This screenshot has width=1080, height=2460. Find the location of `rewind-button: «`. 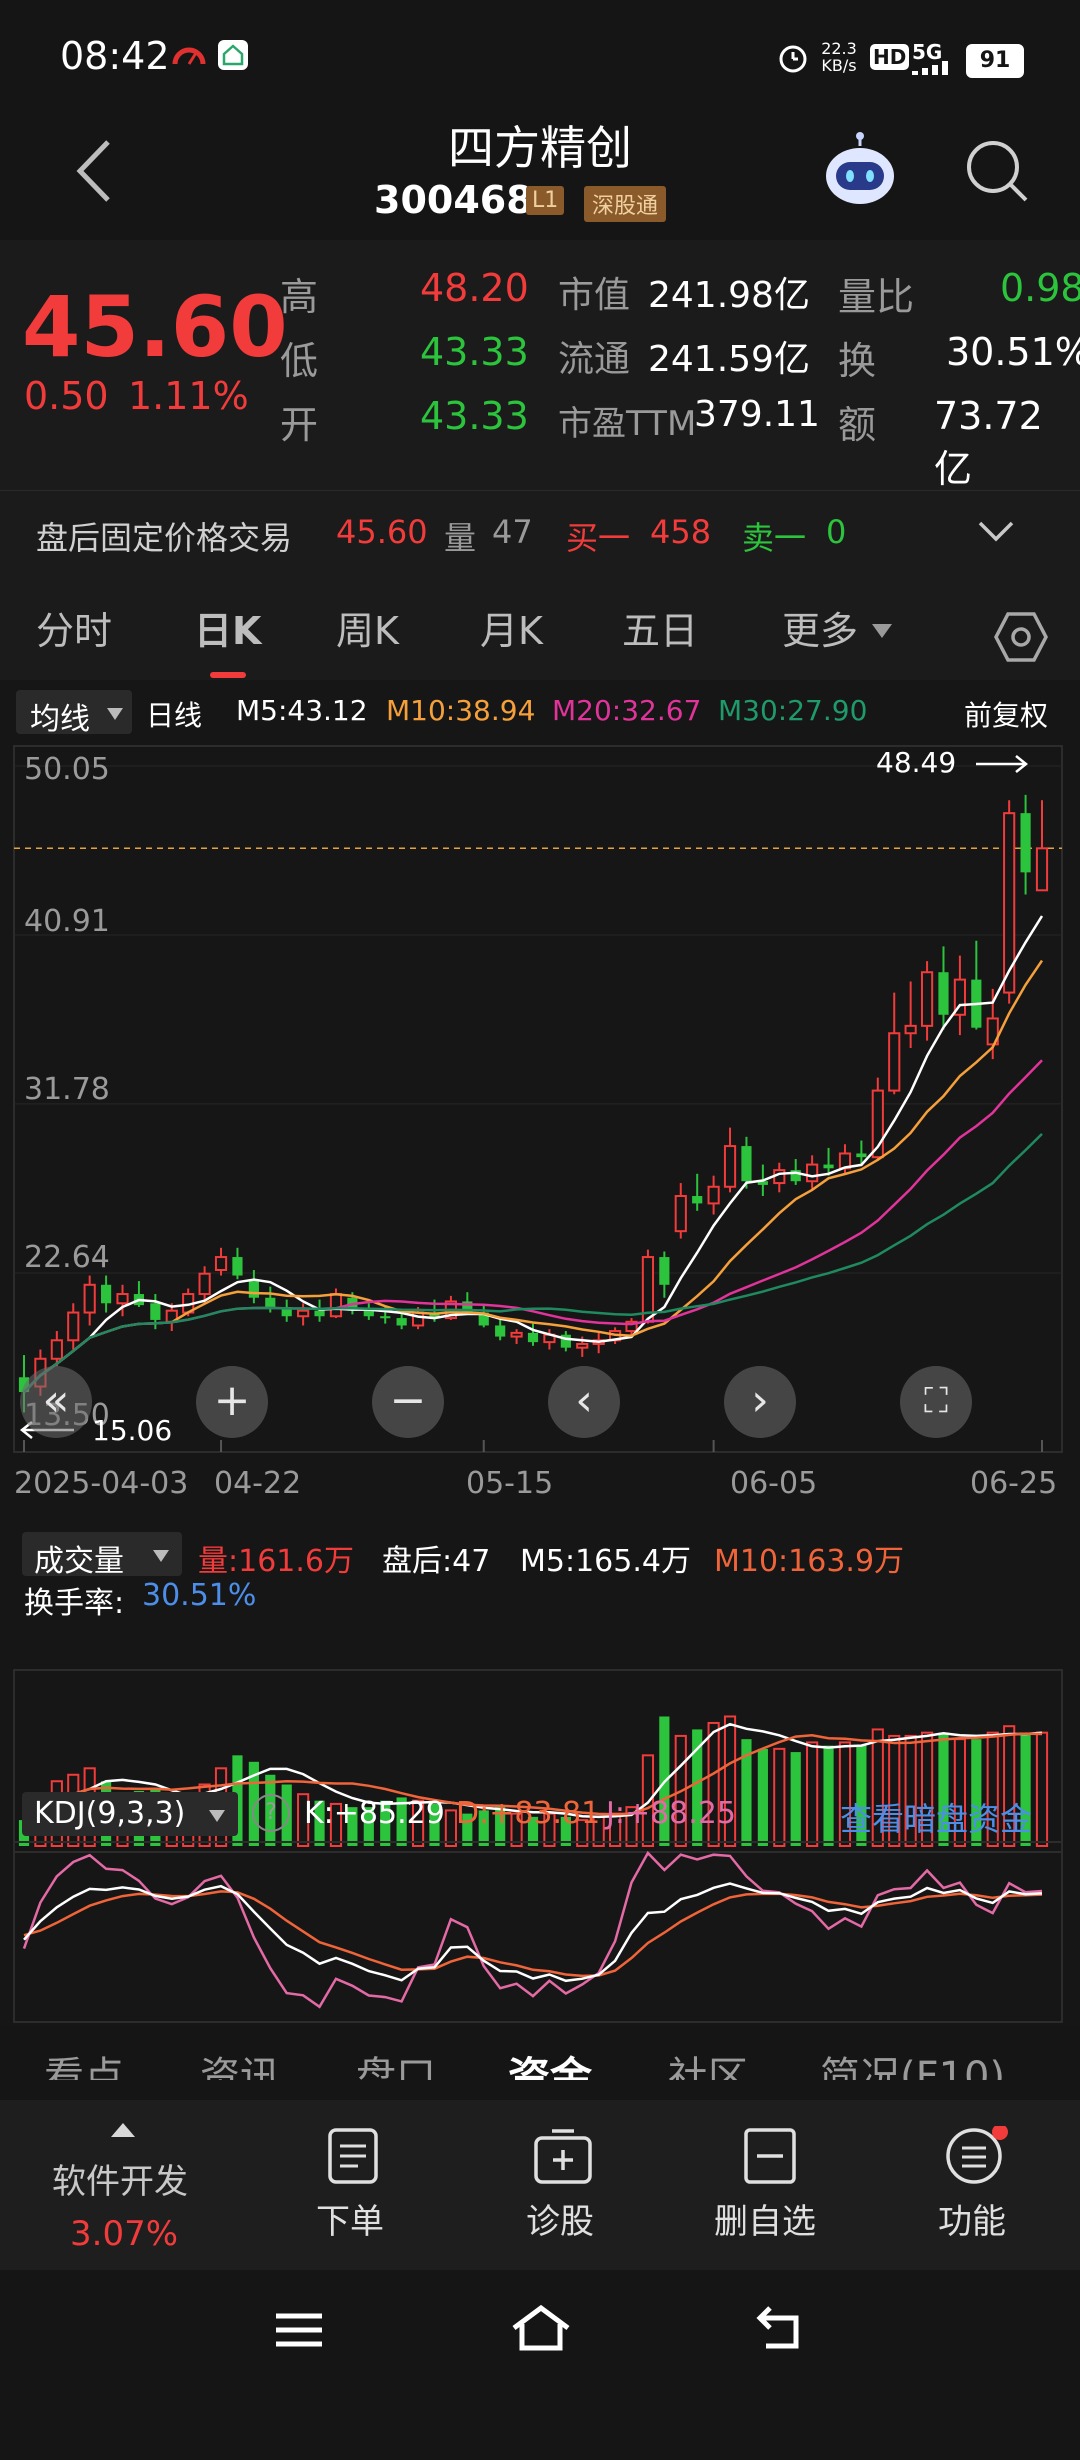

rewind-button: « is located at coordinates (56, 1402).